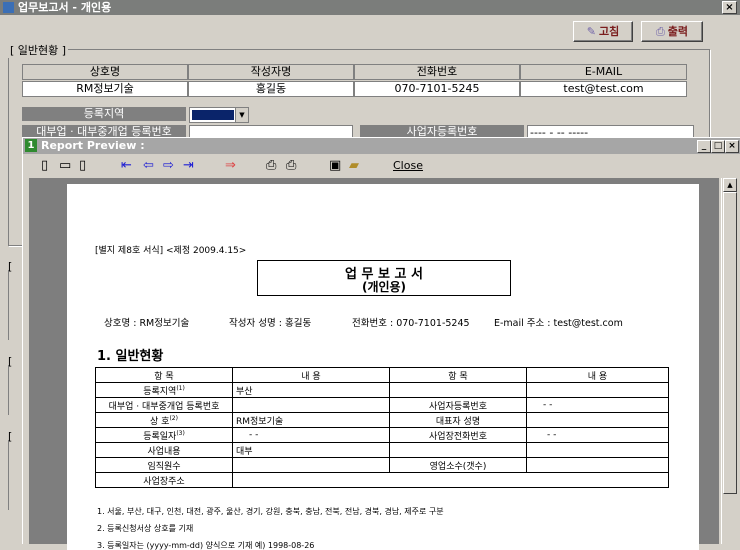  What do you see at coordinates (145, 528) in the screenshot?
I see `footnote: 2. 등록신청서상 상호를 기재` at bounding box center [145, 528].